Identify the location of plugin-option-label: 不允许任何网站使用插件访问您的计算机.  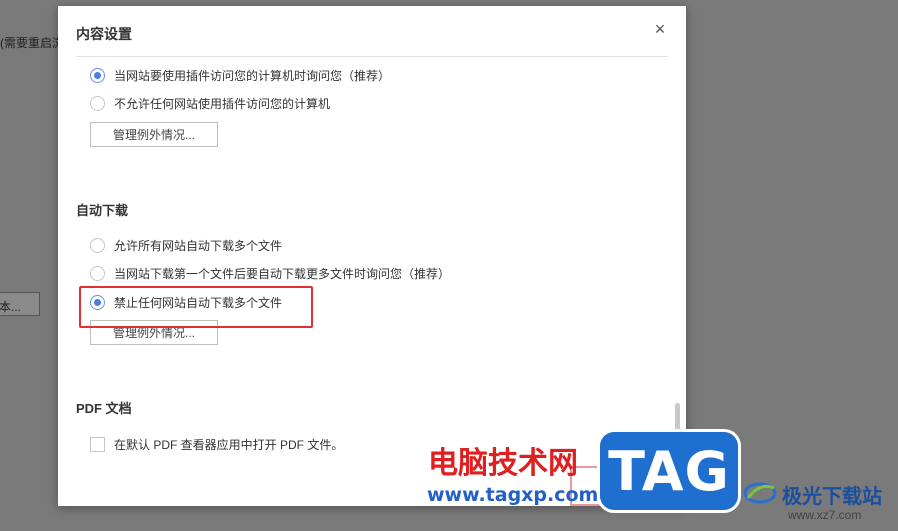
(222, 104).